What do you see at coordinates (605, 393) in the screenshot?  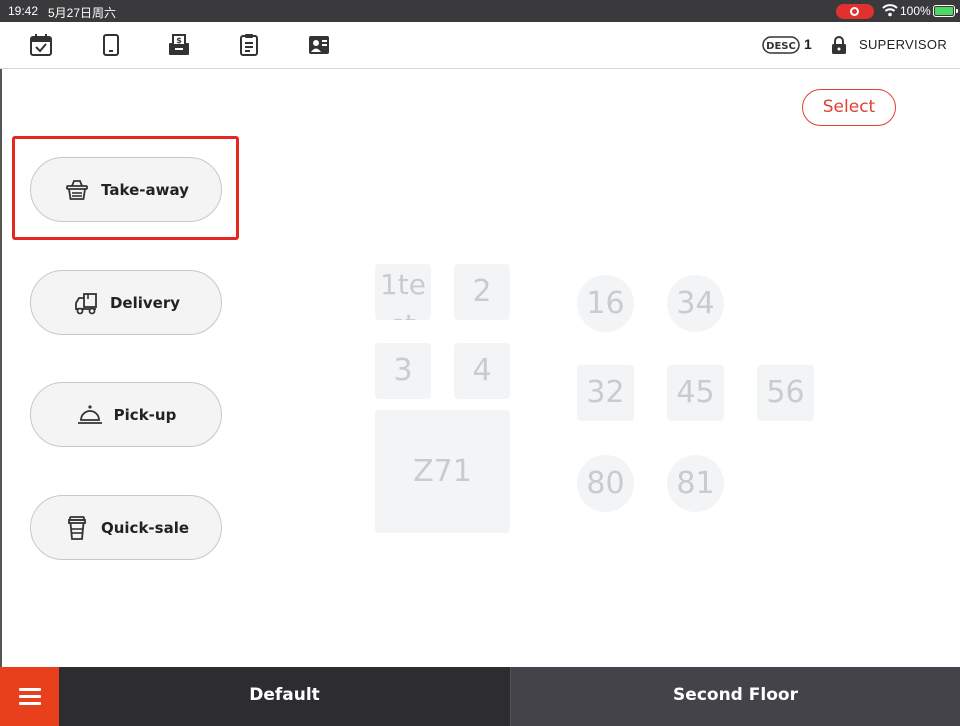 I see `table-32: 32` at bounding box center [605, 393].